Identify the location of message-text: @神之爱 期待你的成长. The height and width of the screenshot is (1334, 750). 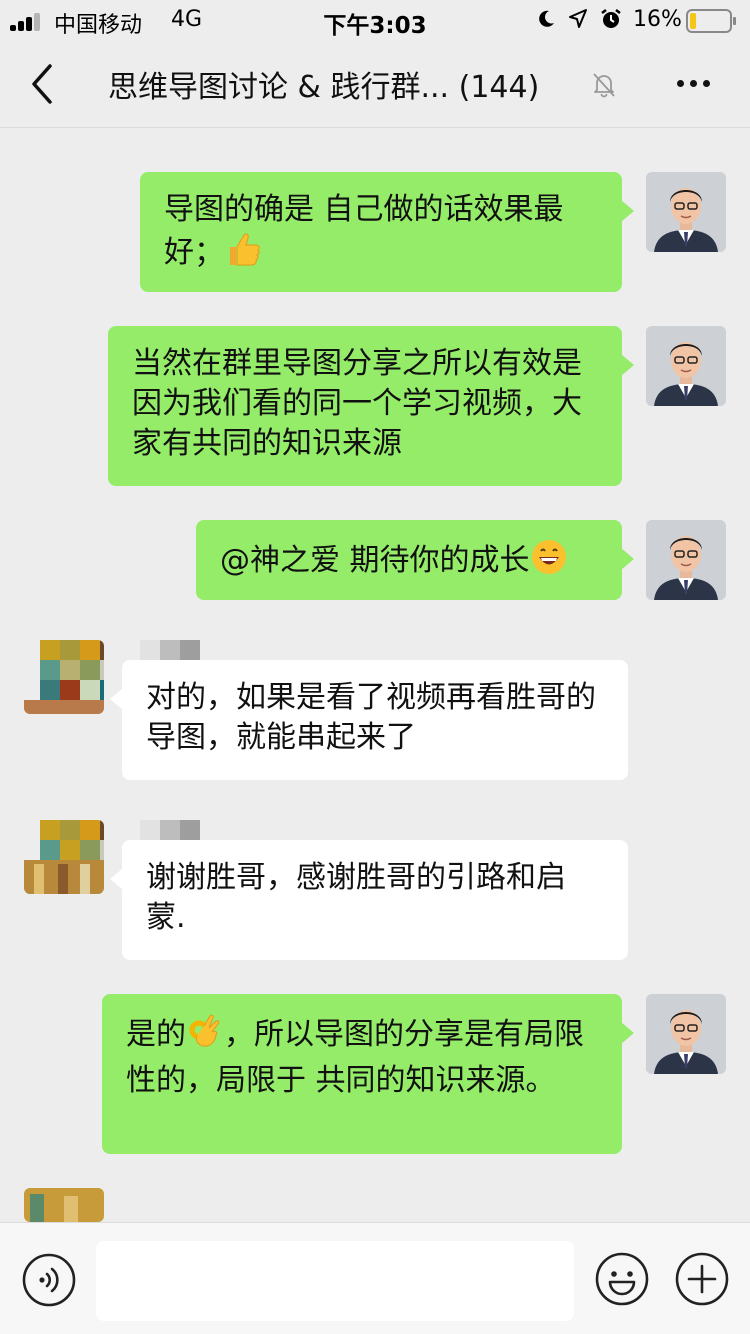
(375, 560).